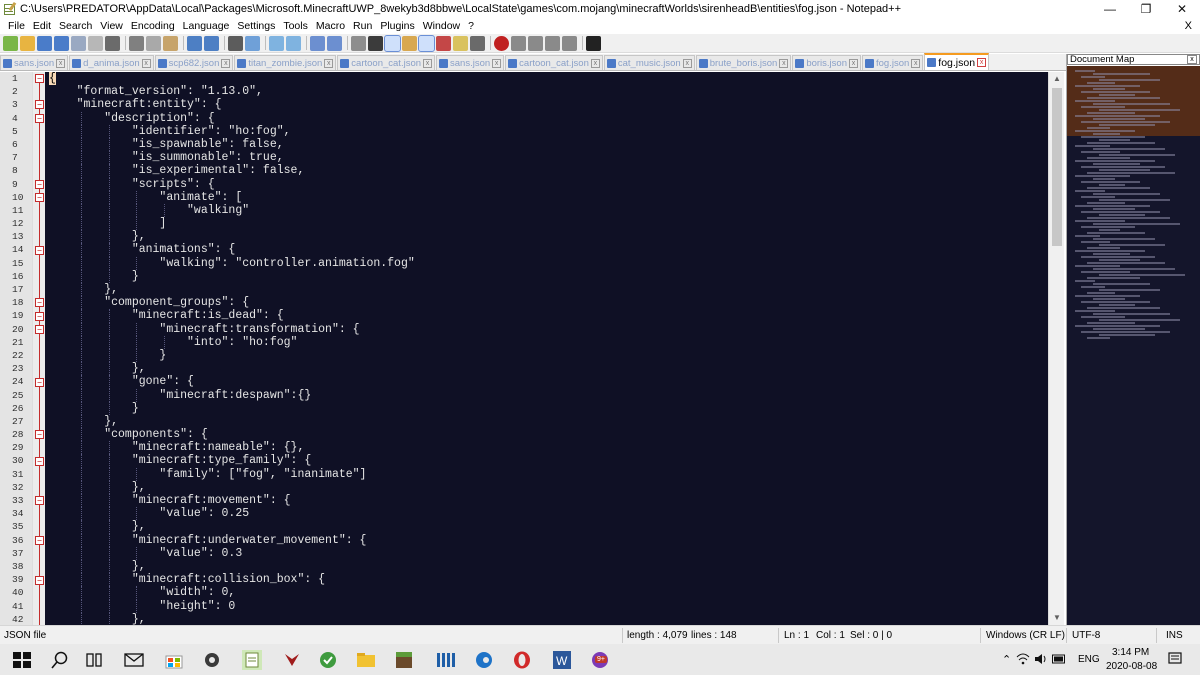 This screenshot has height=675, width=1200. What do you see at coordinates (170, 43) in the screenshot?
I see `paste-icon` at bounding box center [170, 43].